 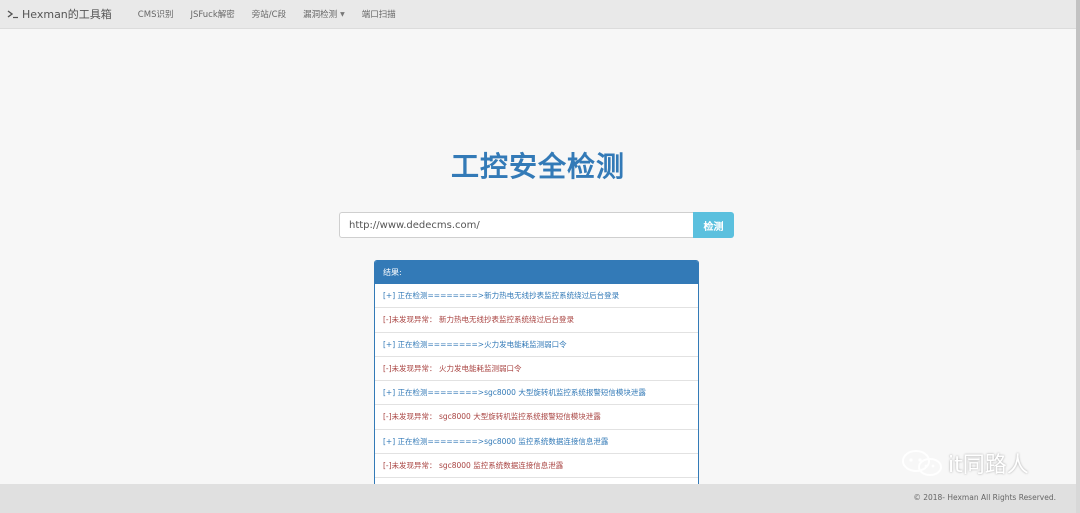 I want to click on url-input, so click(x=516, y=225).